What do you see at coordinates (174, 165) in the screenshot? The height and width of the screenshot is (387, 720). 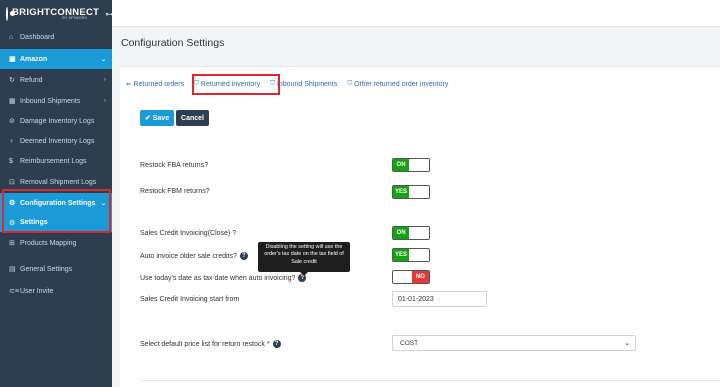 I see `restock-fba-label: Restock FBA returns?` at bounding box center [174, 165].